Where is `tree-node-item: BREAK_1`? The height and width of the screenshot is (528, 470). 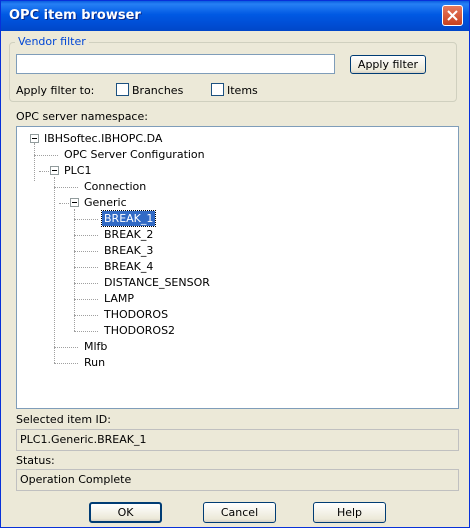
tree-node-item: BREAK_1 is located at coordinates (128, 218).